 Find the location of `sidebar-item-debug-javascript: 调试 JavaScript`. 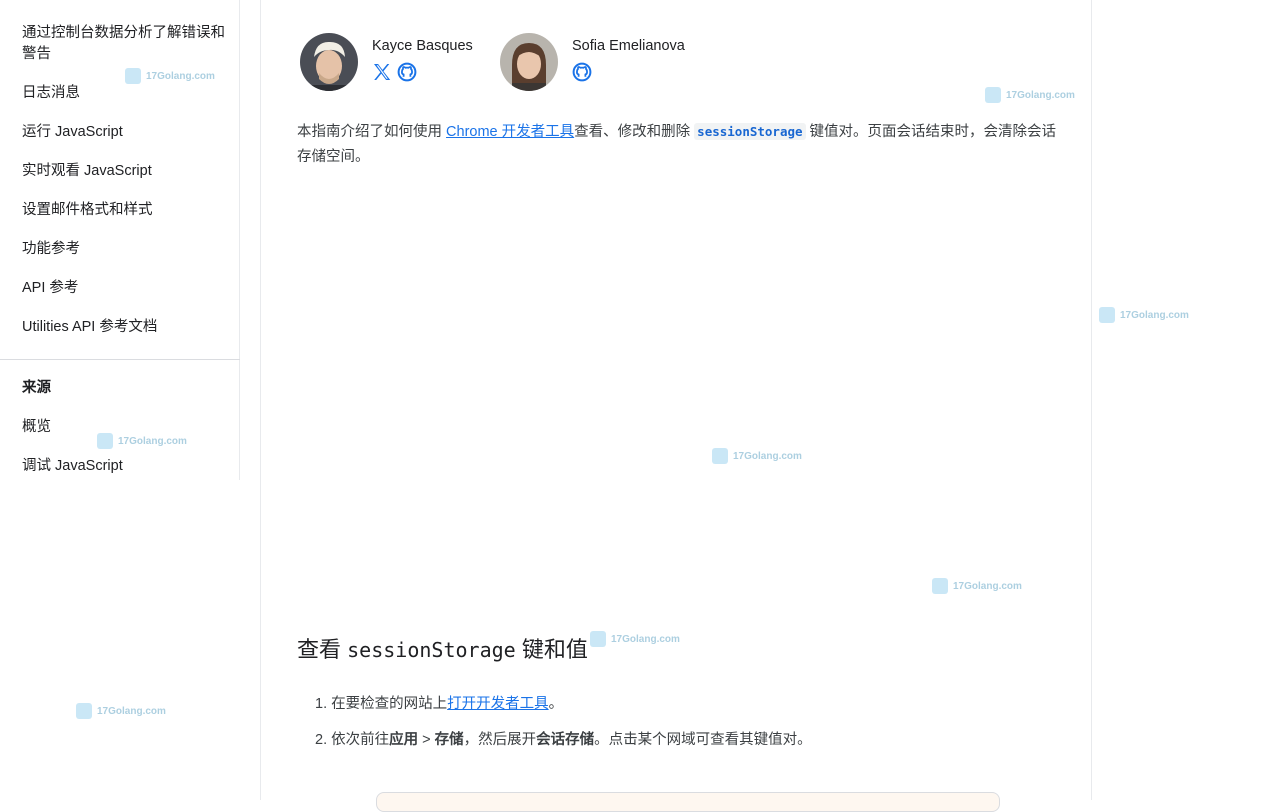

sidebar-item-debug-javascript: 调试 JavaScript is located at coordinates (127, 466).